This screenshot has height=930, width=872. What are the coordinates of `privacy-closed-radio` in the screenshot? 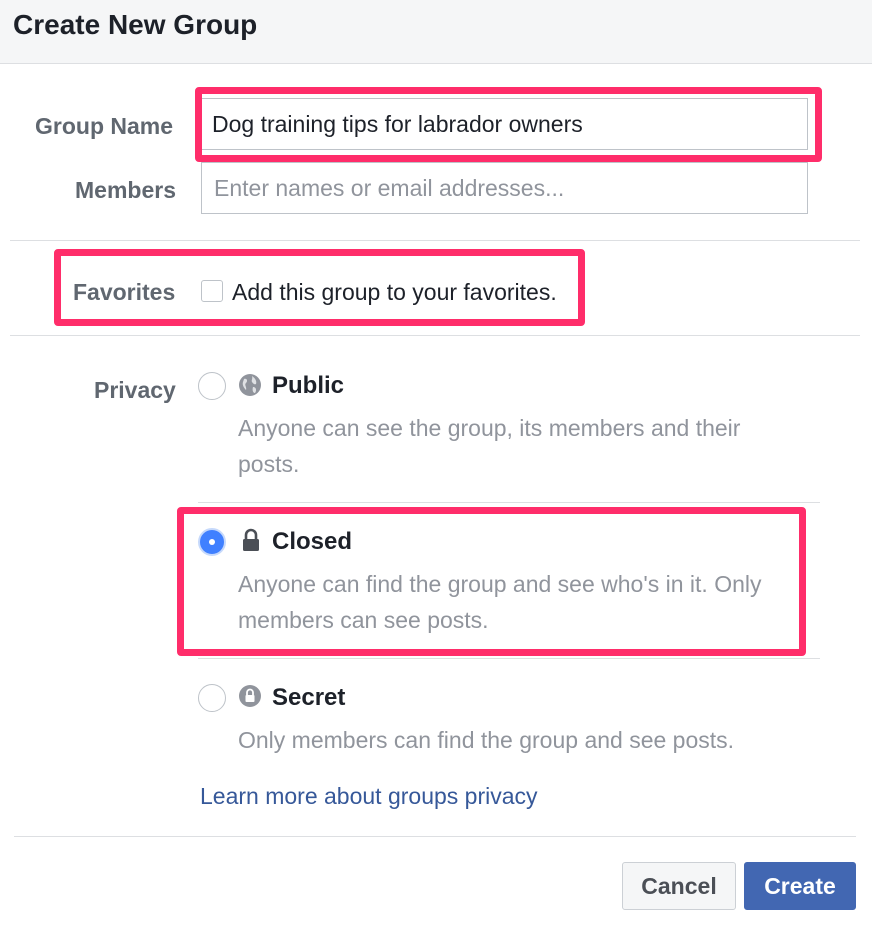 It's located at (212, 542).